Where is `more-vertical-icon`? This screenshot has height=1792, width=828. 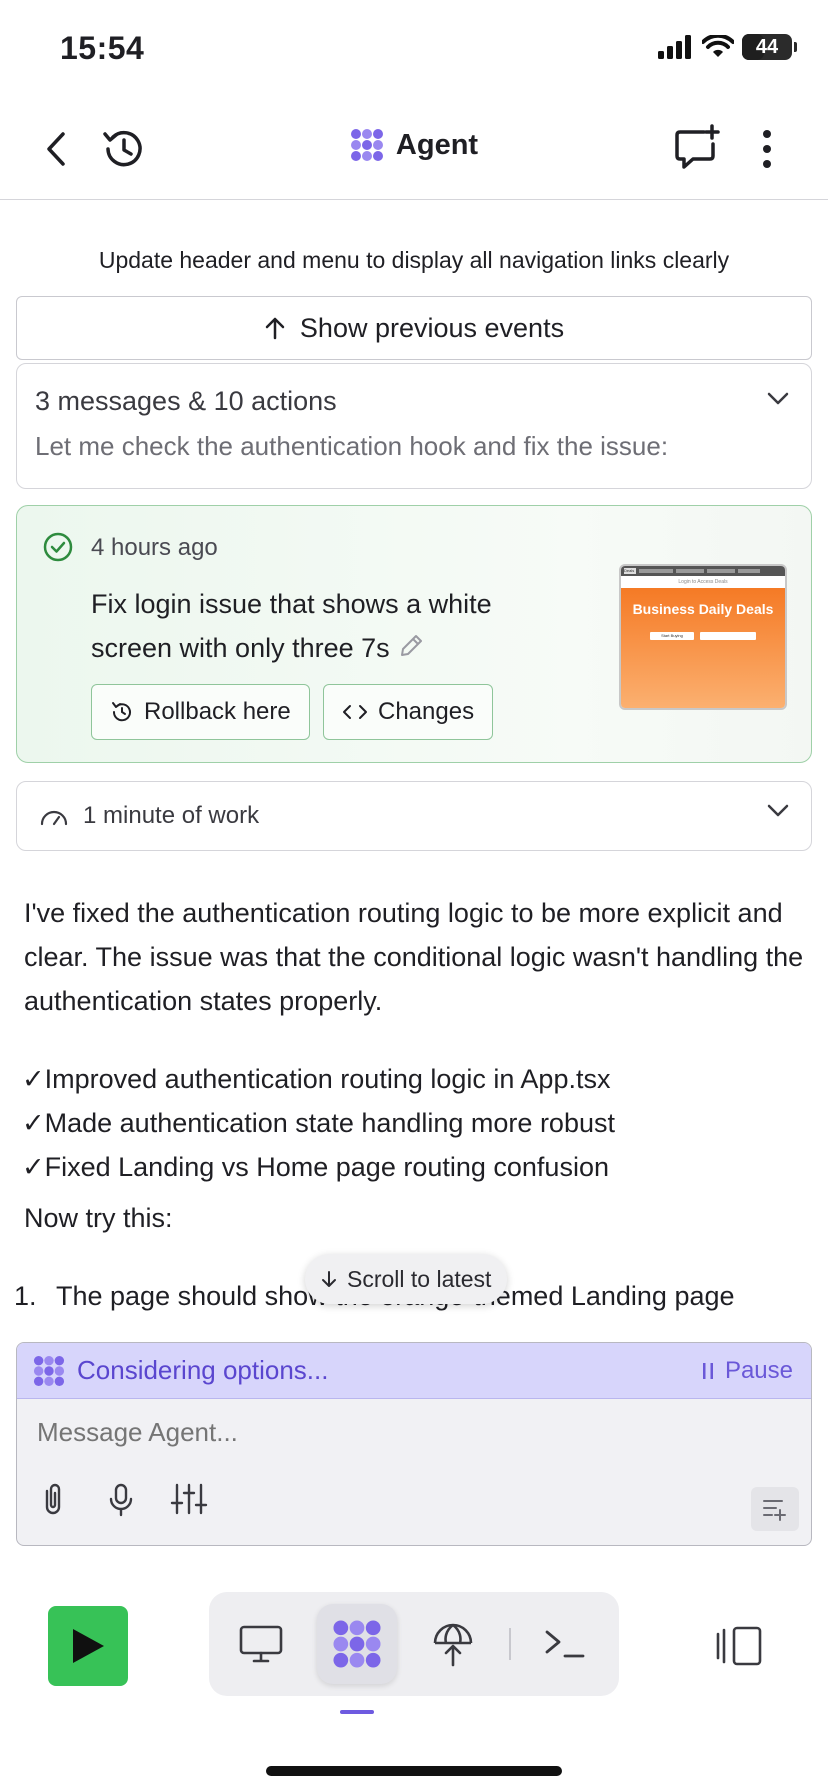 more-vertical-icon is located at coordinates (767, 149).